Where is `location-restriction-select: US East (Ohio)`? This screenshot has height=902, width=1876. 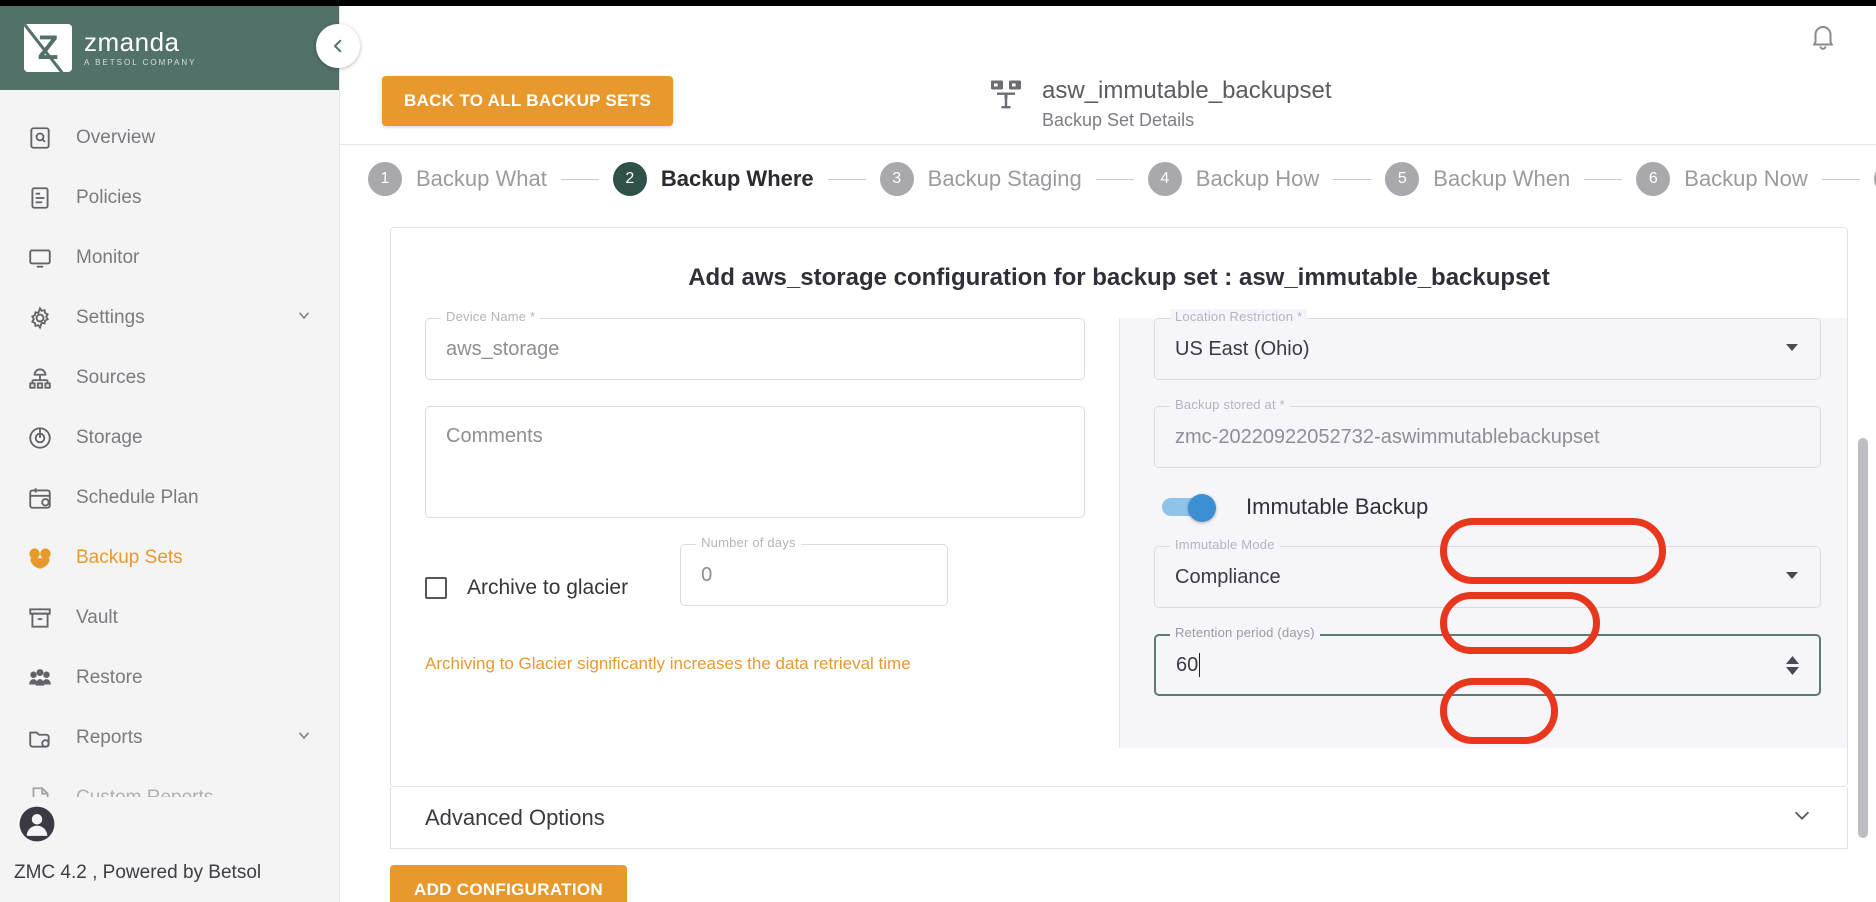
location-restriction-select: US East (Ohio) is located at coordinates (1487, 349).